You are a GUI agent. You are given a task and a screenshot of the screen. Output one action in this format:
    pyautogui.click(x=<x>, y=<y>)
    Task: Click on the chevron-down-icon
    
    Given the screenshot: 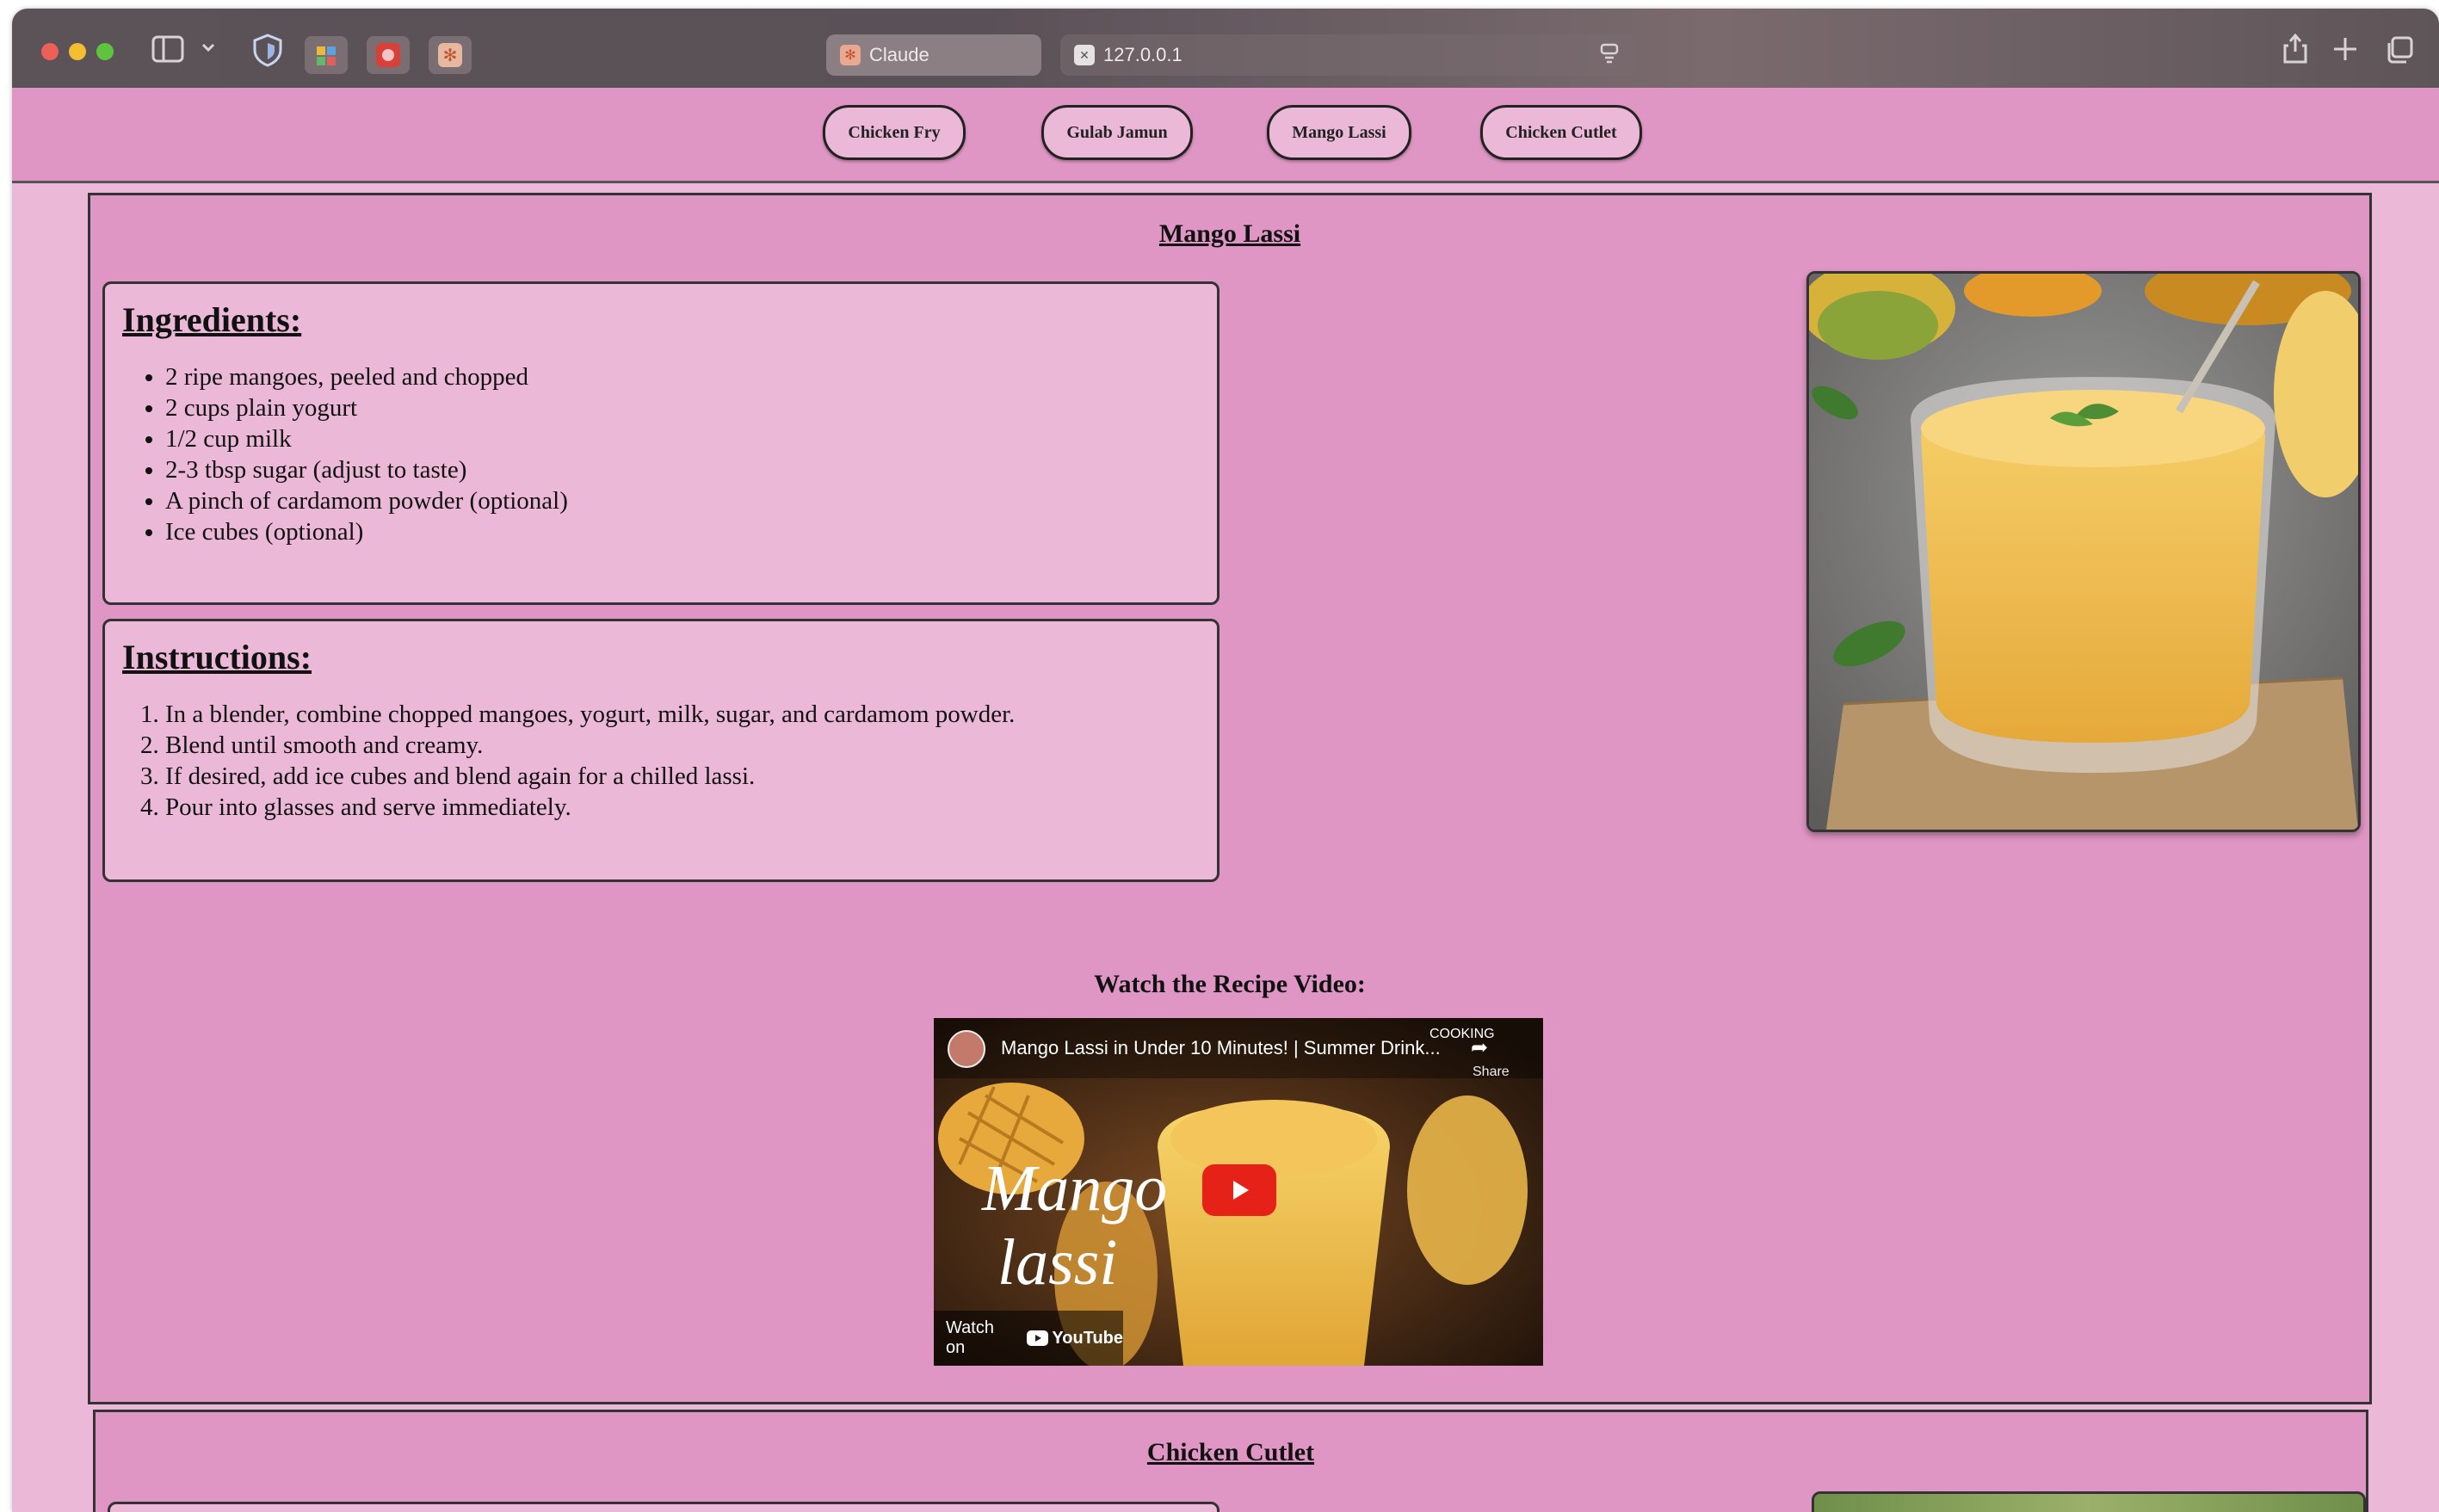 What is the action you would take?
    pyautogui.click(x=208, y=49)
    